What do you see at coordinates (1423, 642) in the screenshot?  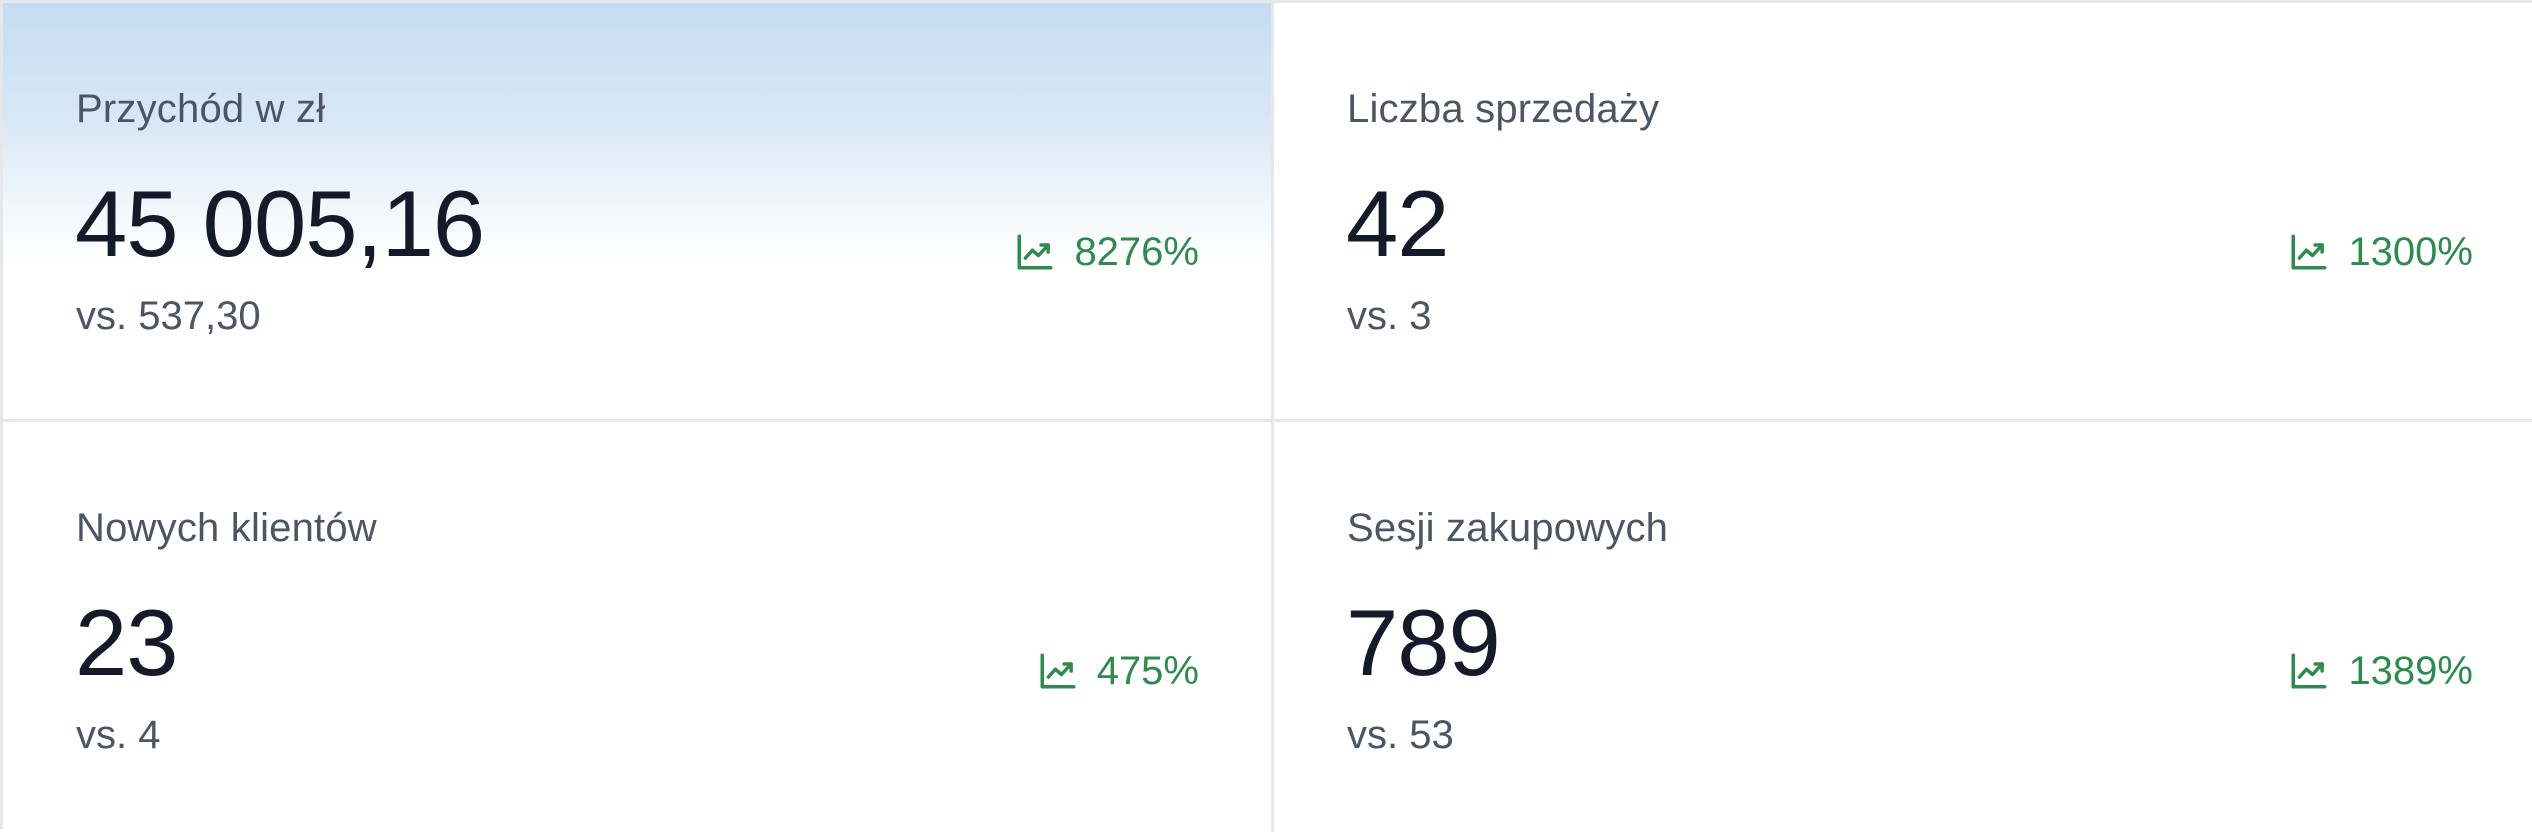 I see `stat-value: 789` at bounding box center [1423, 642].